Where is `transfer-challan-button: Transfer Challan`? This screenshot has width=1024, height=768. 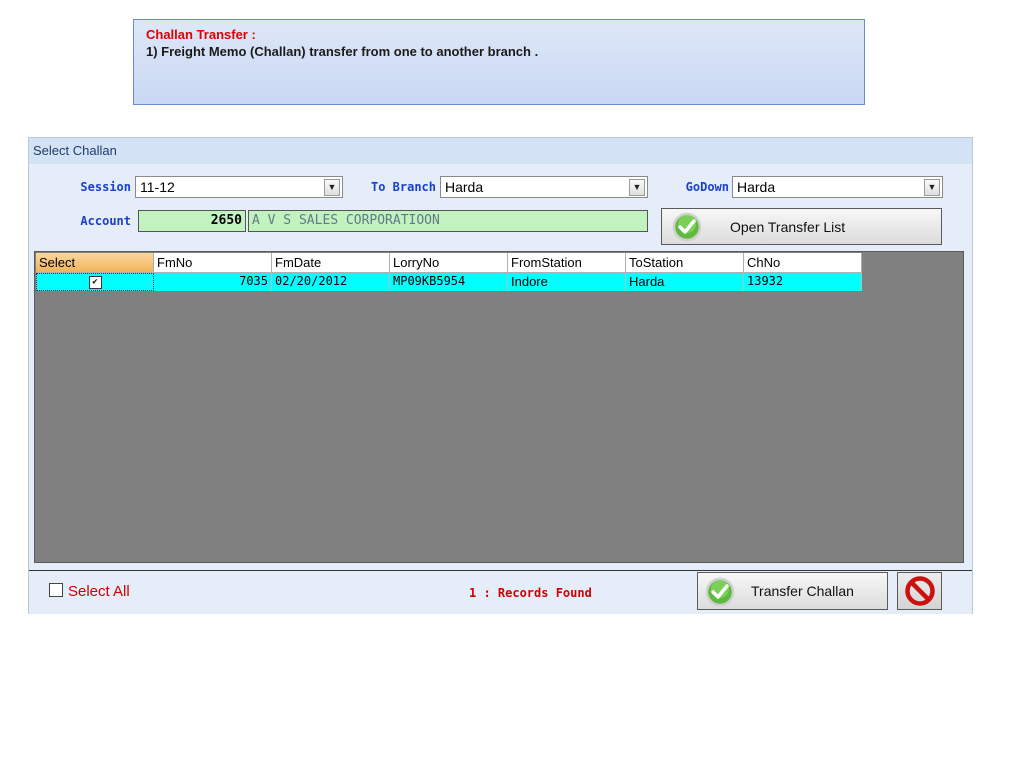
transfer-challan-button: Transfer Challan is located at coordinates (792, 591).